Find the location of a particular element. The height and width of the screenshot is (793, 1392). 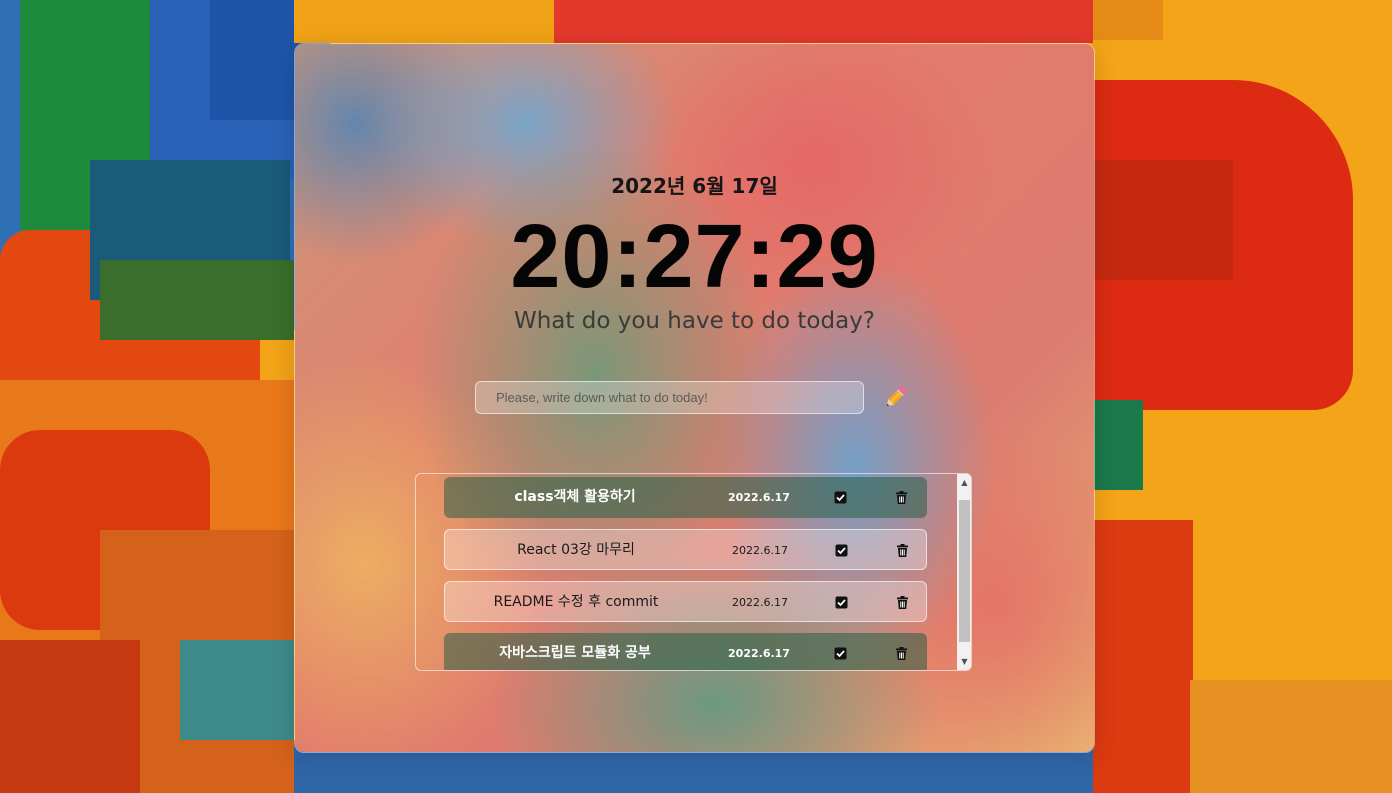

arrow-down-icon: ▼ is located at coordinates (964, 661).